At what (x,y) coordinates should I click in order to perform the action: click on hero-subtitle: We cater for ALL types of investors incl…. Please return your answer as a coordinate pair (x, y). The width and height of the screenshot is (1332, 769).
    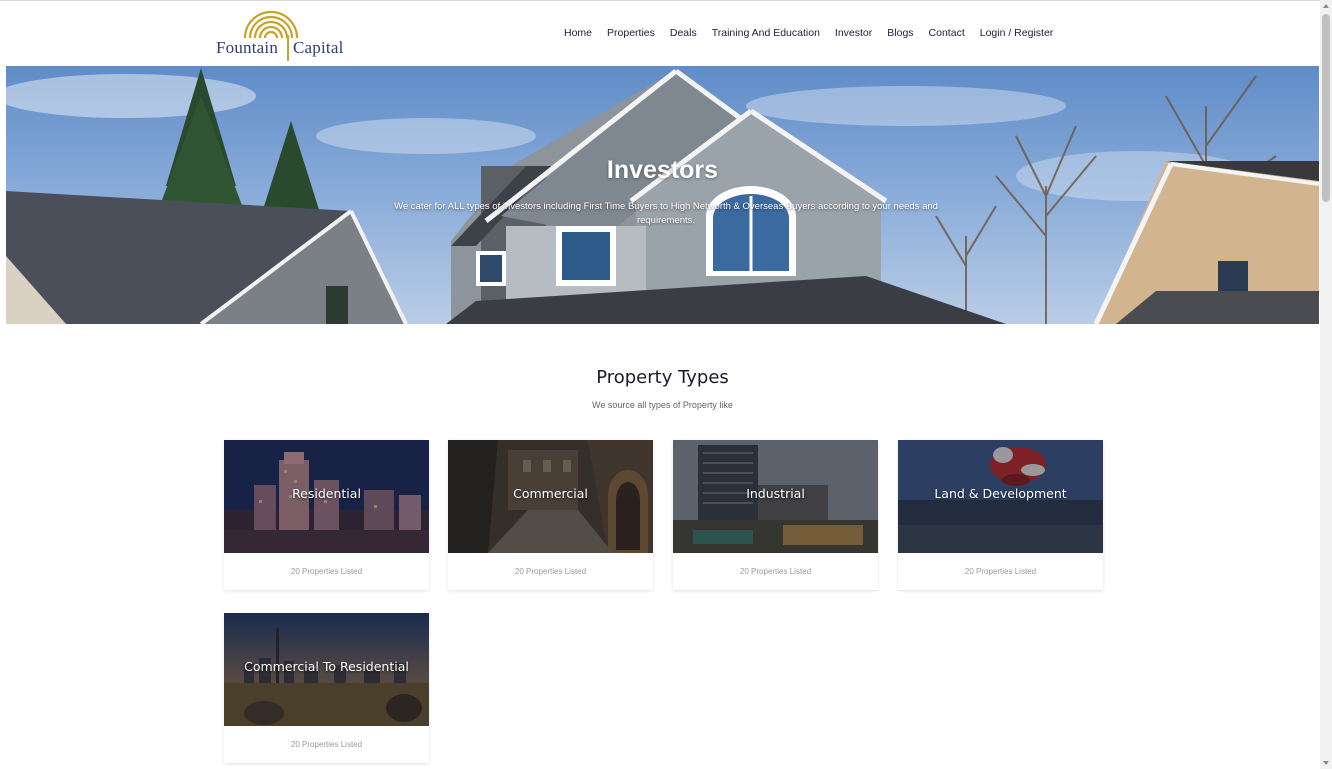
    Looking at the image, I should click on (666, 213).